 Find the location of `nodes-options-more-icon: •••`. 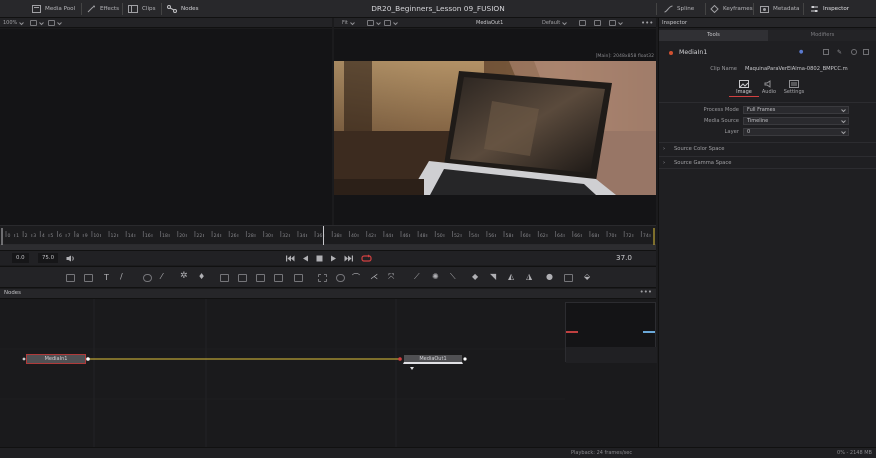

nodes-options-more-icon: ••• is located at coordinates (646, 292).